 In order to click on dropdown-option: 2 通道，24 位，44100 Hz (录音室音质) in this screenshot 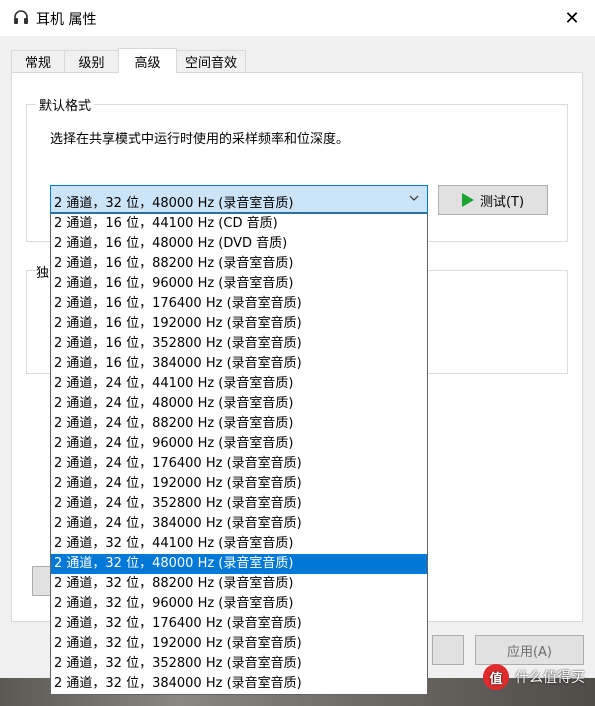, I will do `click(239, 384)`.